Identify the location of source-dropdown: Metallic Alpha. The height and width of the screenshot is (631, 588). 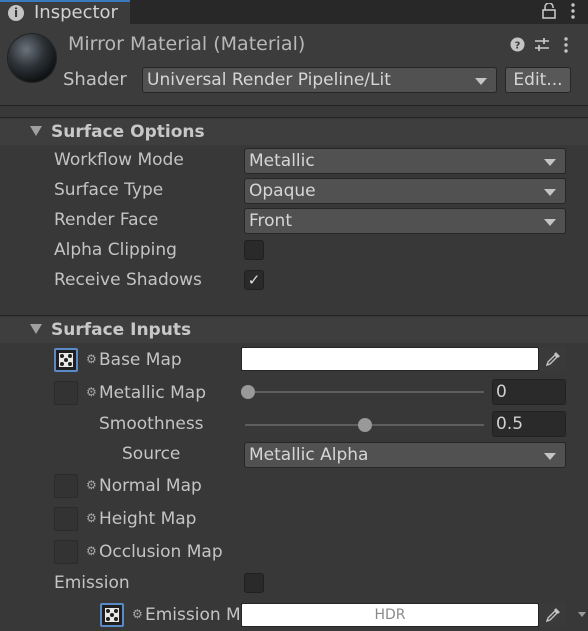
(405, 455).